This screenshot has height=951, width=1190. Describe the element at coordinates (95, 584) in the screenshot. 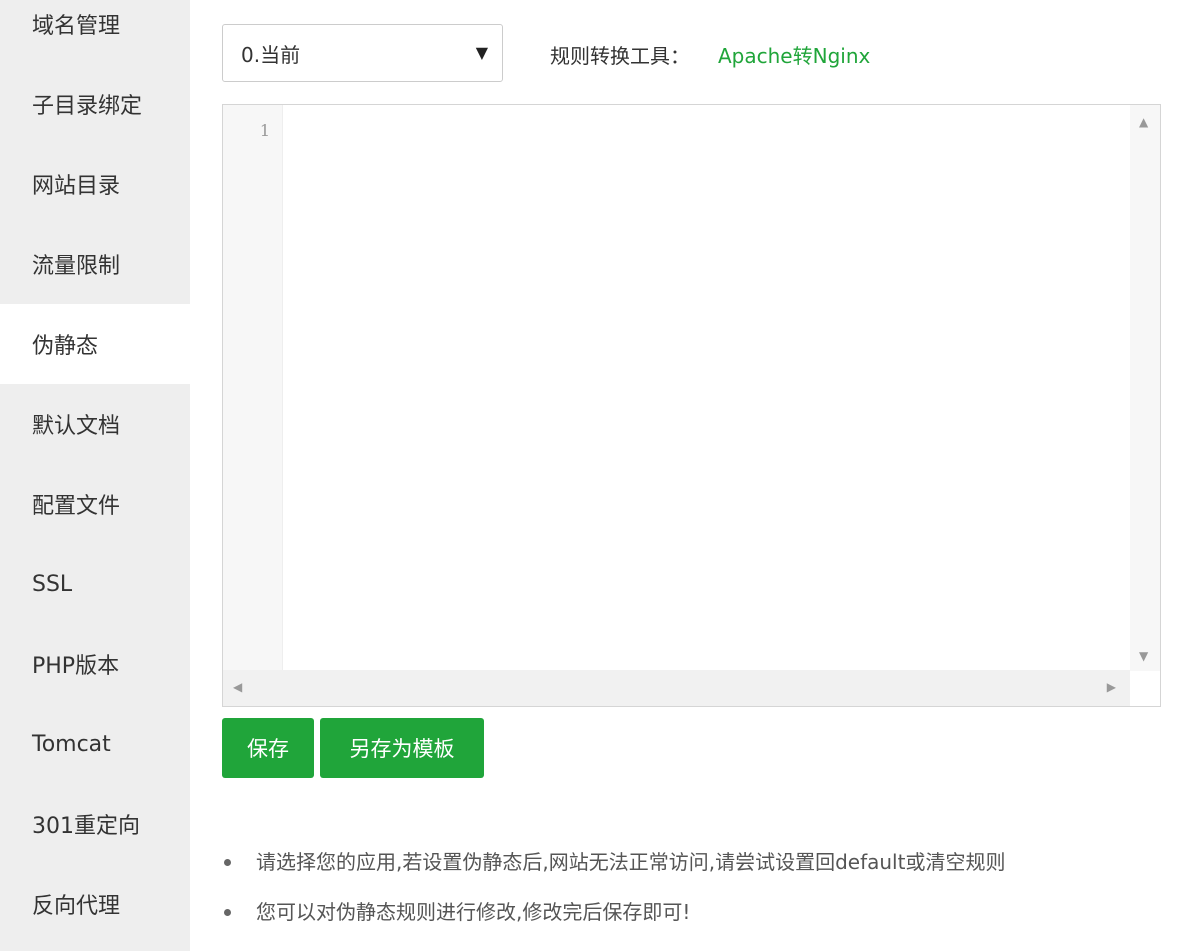

I see `sidebar-item-ssl: SSL` at that location.